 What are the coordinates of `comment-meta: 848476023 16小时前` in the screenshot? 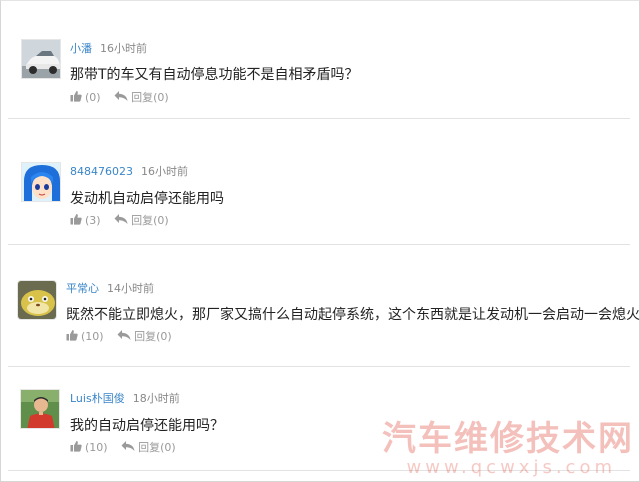 It's located at (129, 171).